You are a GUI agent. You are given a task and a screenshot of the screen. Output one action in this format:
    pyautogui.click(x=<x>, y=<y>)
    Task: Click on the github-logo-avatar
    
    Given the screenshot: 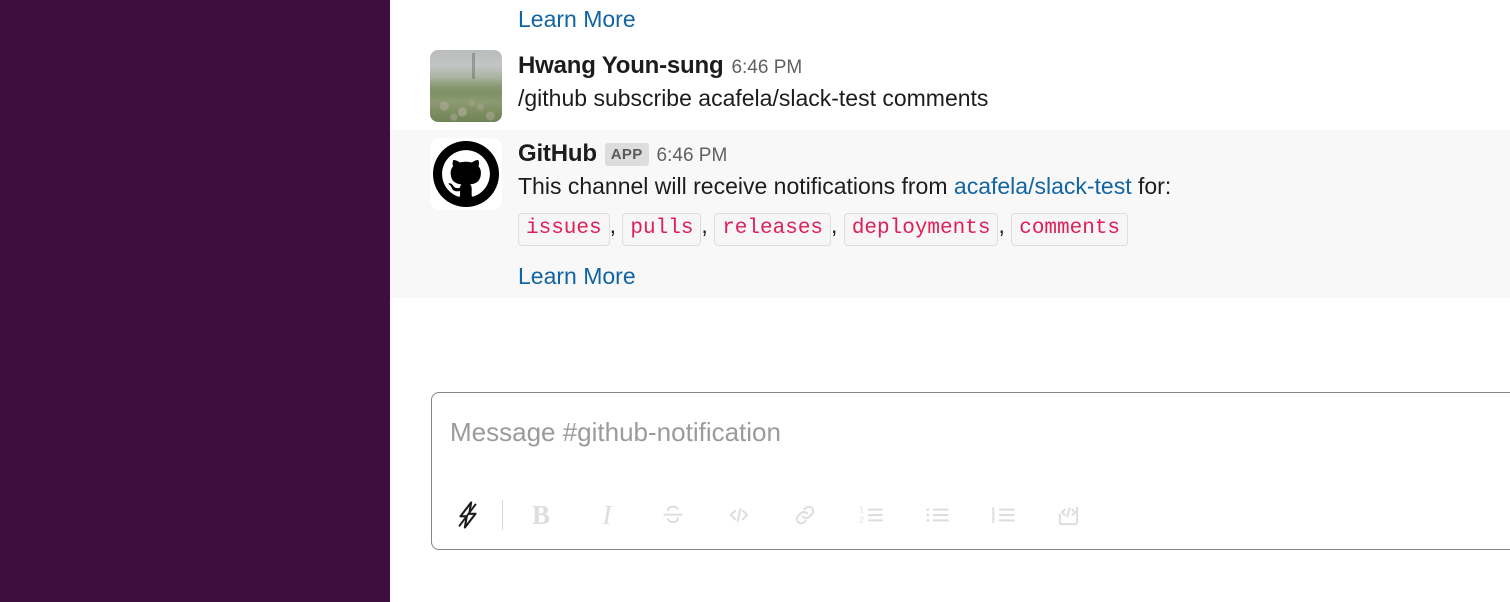 What is the action you would take?
    pyautogui.click(x=466, y=174)
    